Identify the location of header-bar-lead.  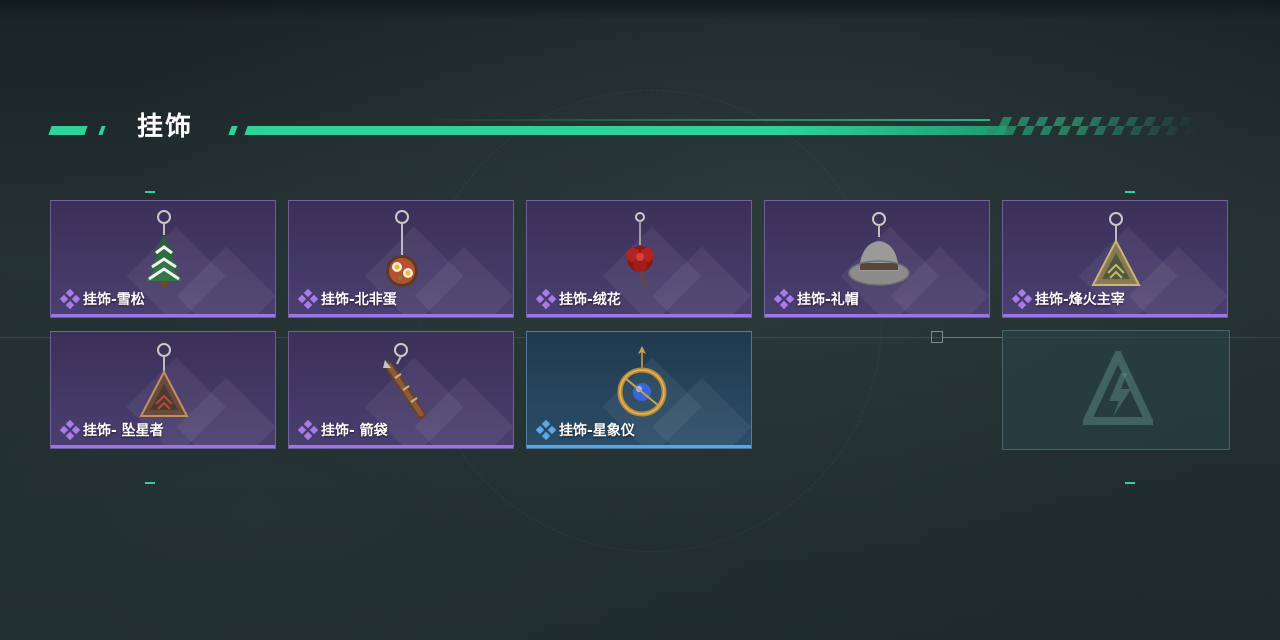
(233, 130).